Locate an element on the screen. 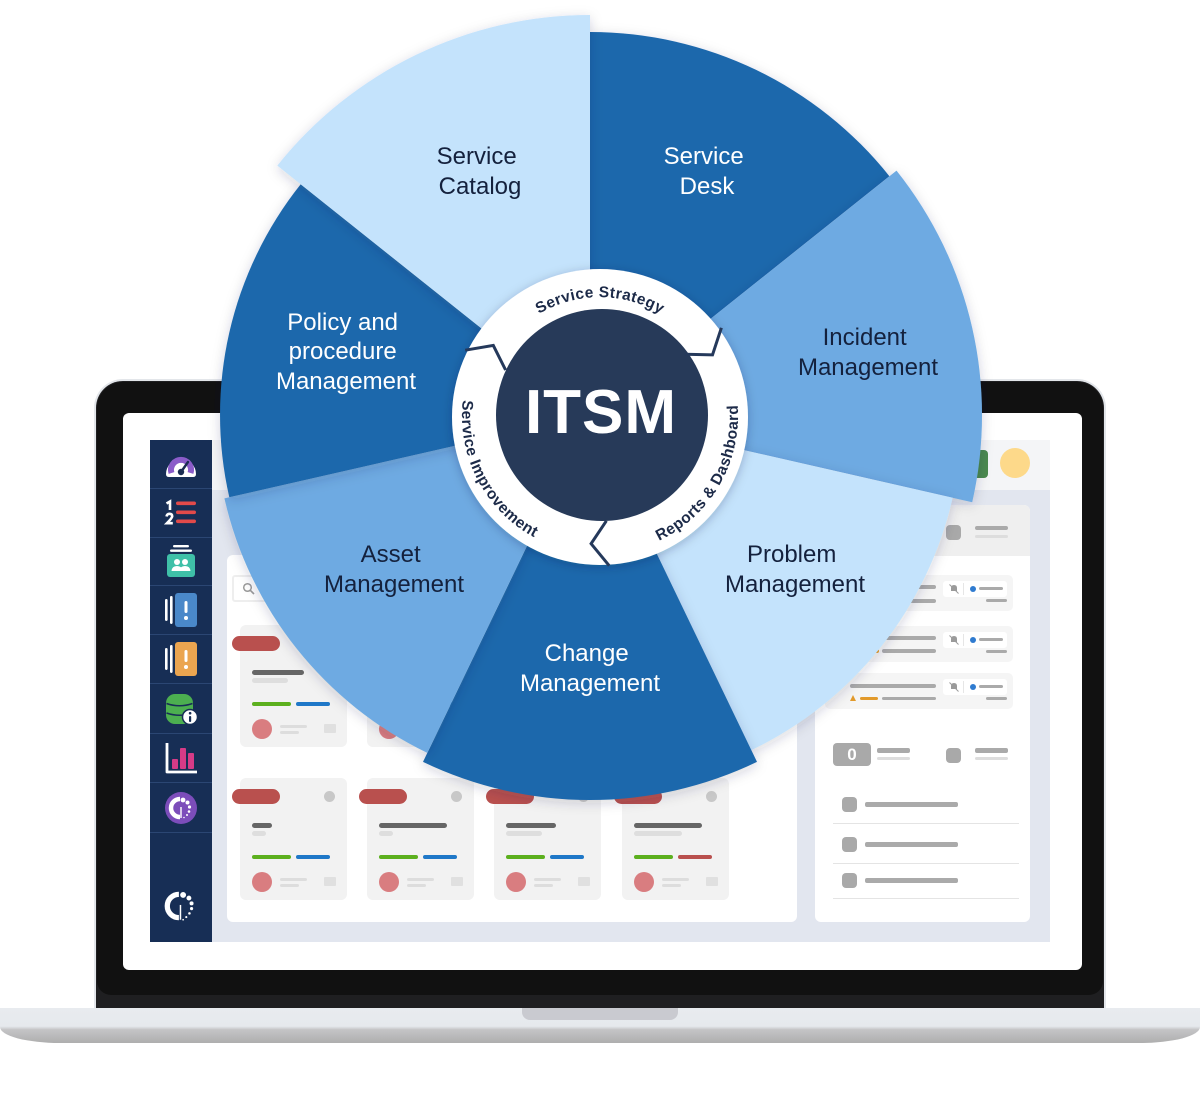 This screenshot has height=1093, width=1200. label-policy-and-procedure-management: Policy and procedure Management is located at coordinates (346, 352).